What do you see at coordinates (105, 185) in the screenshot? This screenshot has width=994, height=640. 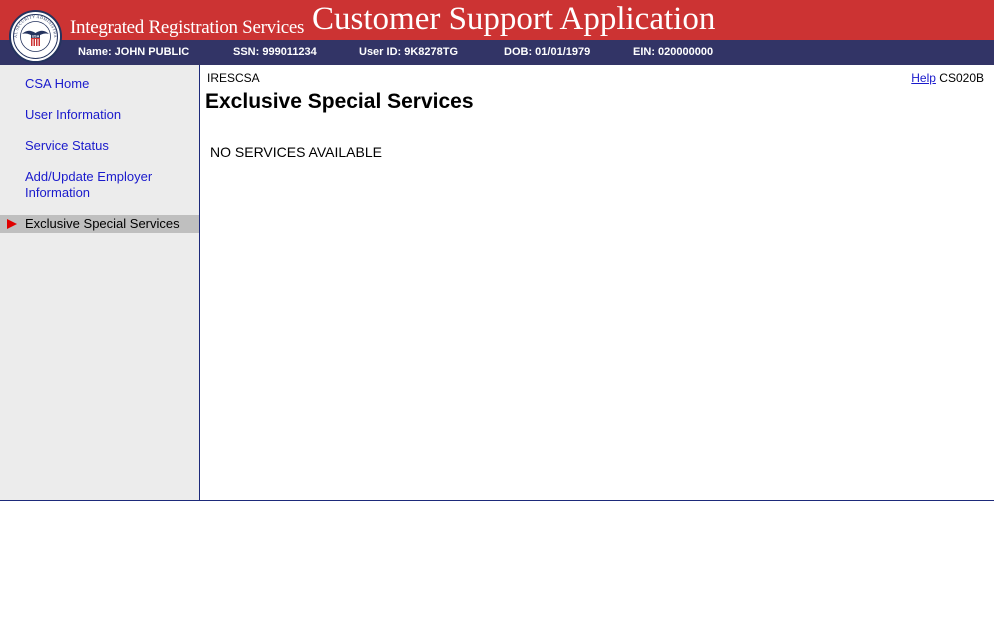 I see `sidebar-item-add-update-employer: Add/Update Employer Information` at bounding box center [105, 185].